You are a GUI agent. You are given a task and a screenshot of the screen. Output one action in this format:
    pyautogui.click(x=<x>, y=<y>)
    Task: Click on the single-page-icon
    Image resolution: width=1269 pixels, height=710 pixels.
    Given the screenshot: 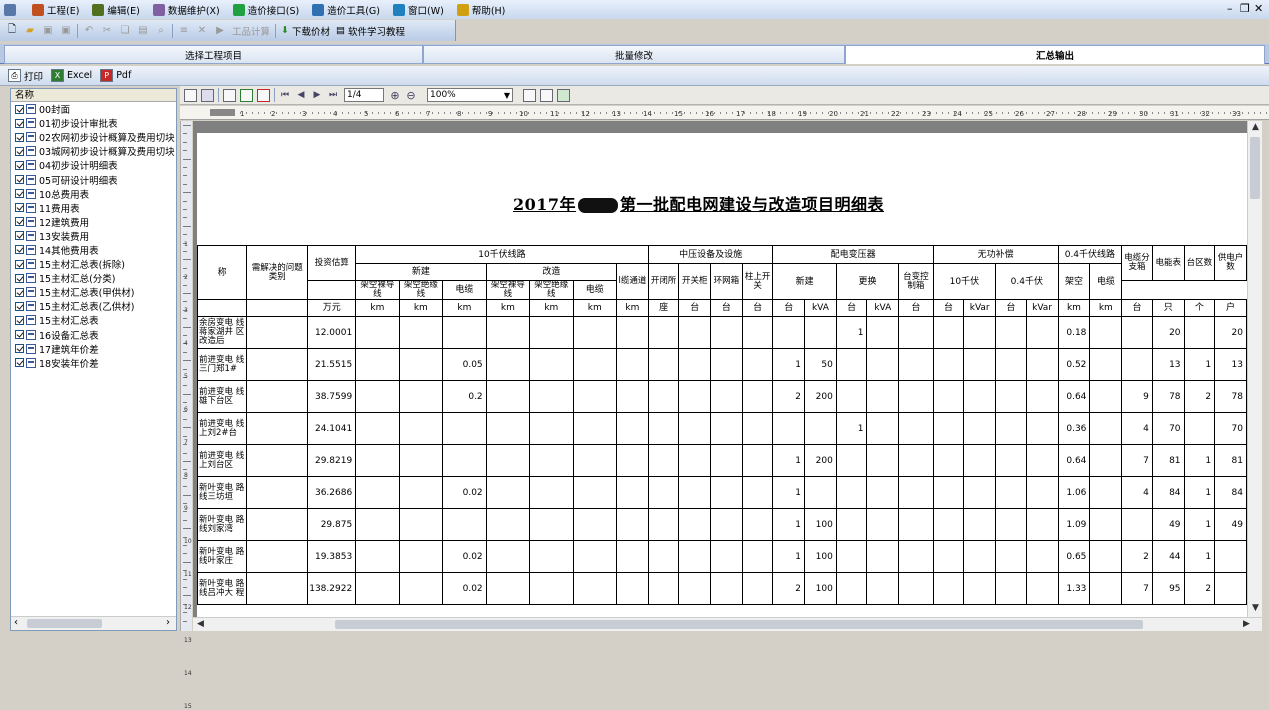 What is the action you would take?
    pyautogui.click(x=546, y=95)
    